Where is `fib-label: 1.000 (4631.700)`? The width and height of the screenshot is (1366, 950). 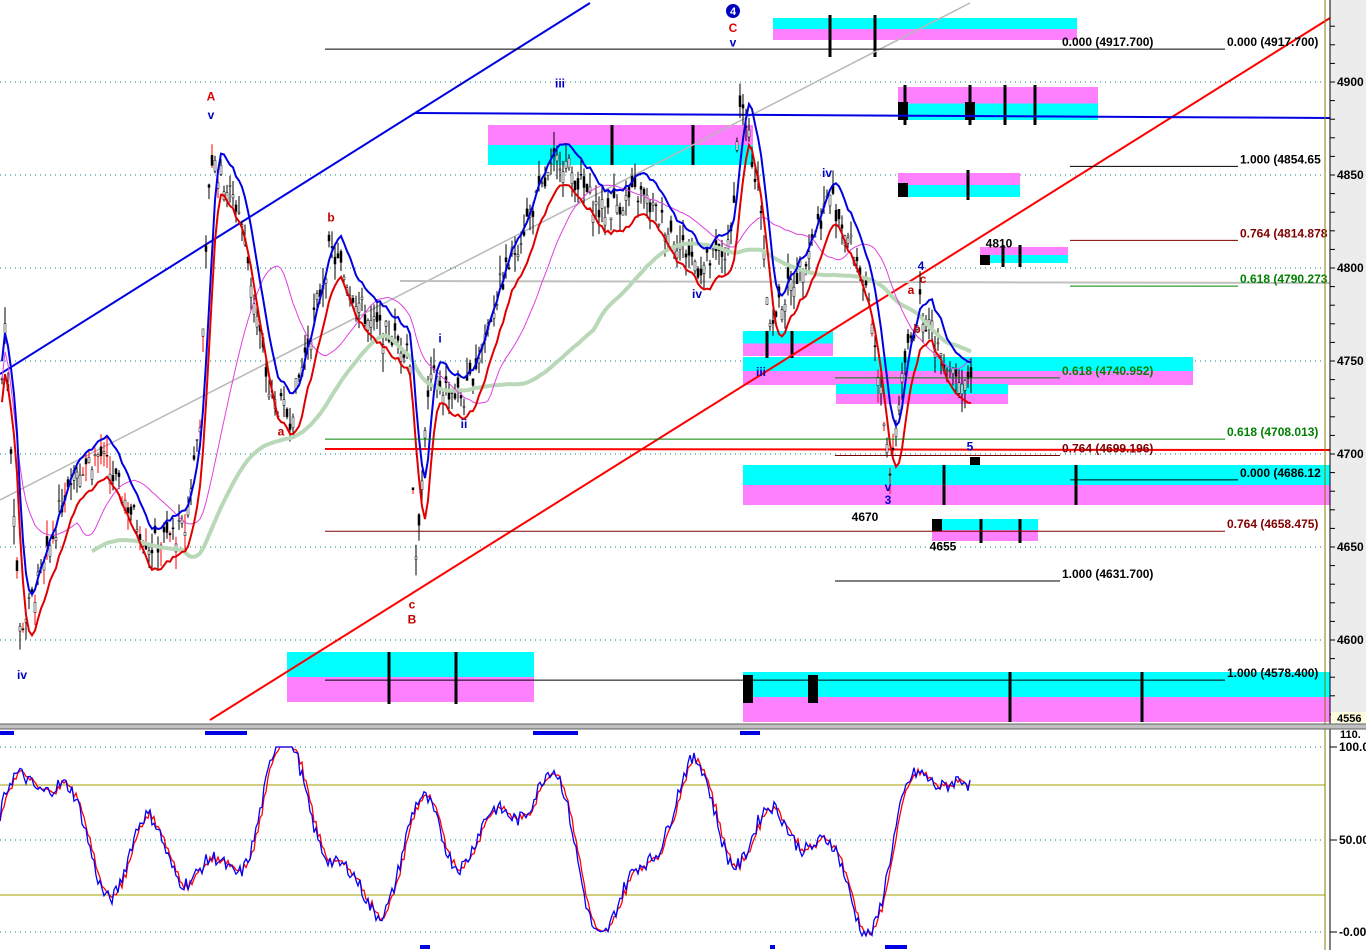 fib-label: 1.000 (4631.700) is located at coordinates (1107, 574).